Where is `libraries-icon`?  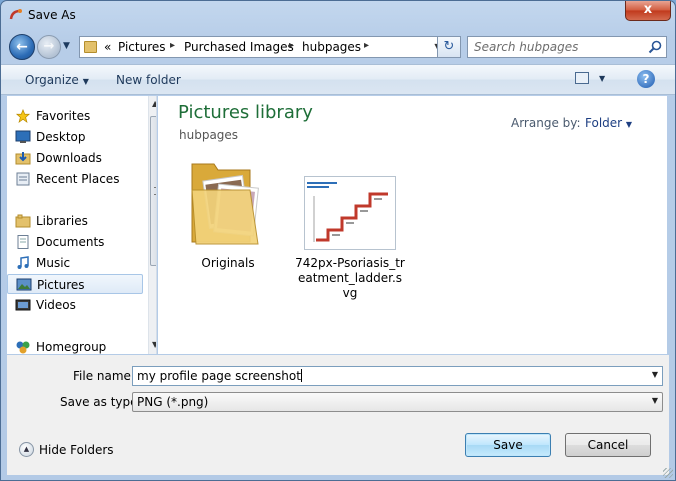
libraries-icon is located at coordinates (23, 221).